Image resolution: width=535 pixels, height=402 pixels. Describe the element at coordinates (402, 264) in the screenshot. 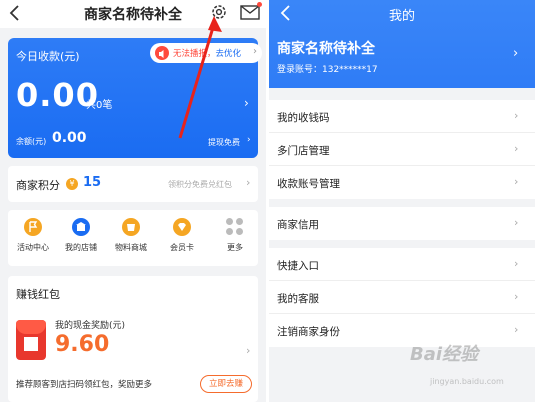

I see `menu-item-shortcuts: 快捷入口 ›` at that location.